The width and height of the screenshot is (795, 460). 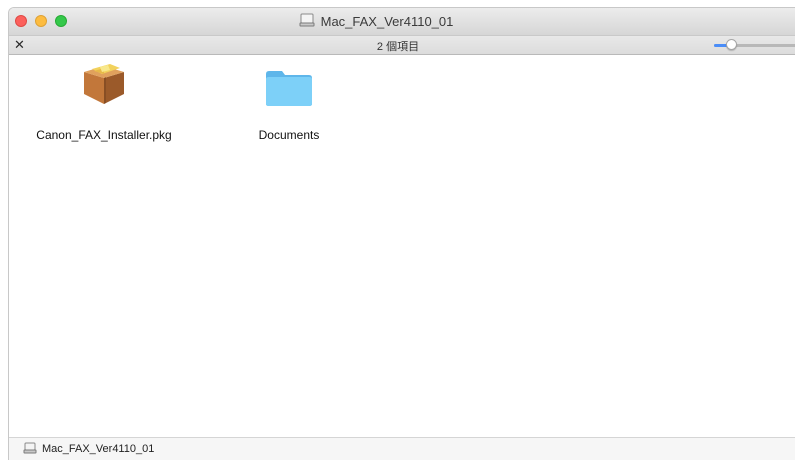 I want to click on window-title: Mac_FAX_Ver4110_01, so click(x=402, y=21).